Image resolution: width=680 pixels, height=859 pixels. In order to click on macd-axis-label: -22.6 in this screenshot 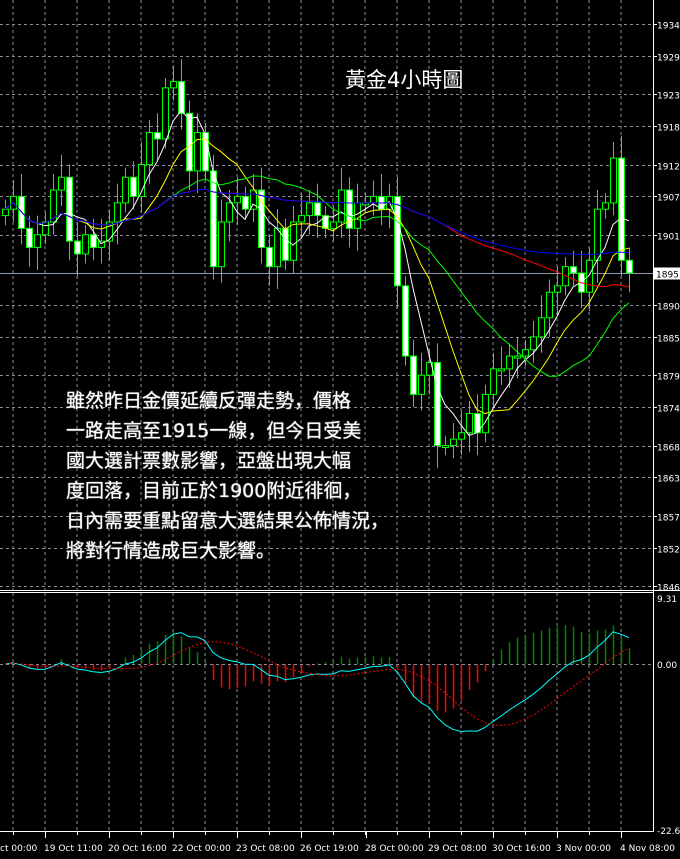, I will do `click(668, 832)`.